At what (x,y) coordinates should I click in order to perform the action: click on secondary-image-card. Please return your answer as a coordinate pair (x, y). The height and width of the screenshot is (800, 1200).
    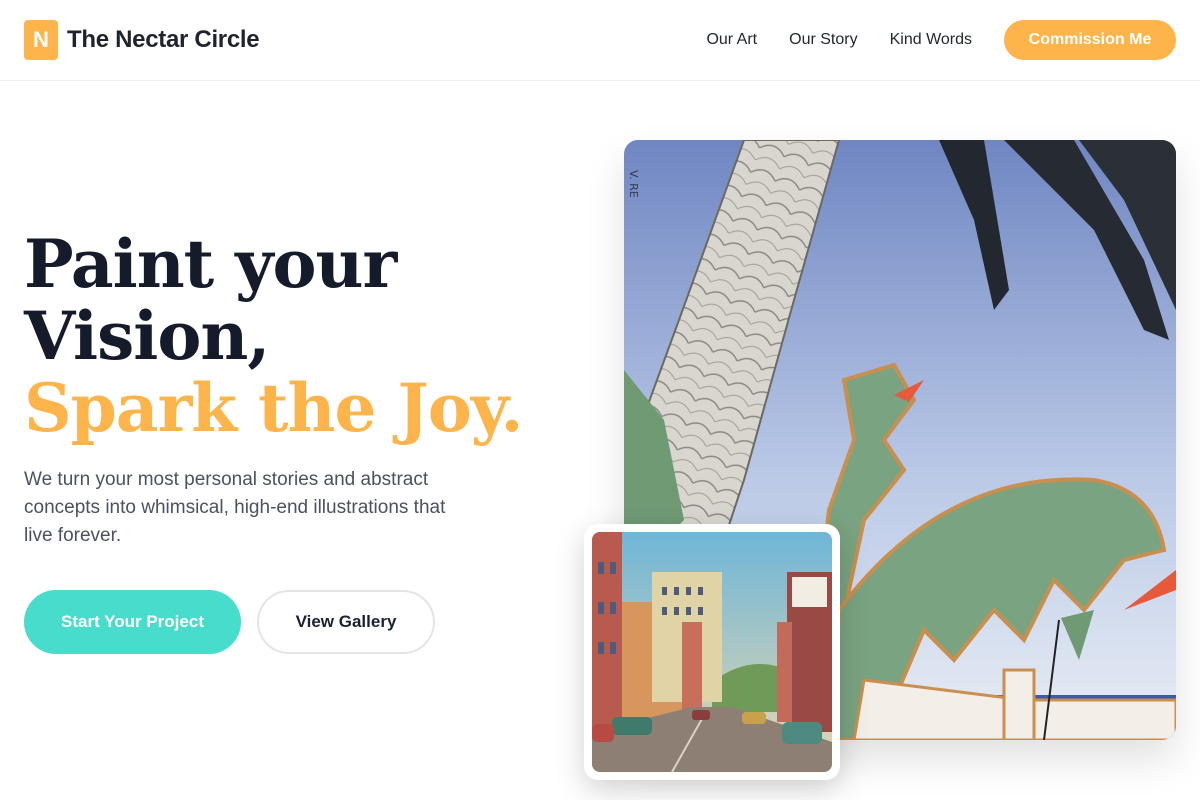
    Looking at the image, I should click on (712, 652).